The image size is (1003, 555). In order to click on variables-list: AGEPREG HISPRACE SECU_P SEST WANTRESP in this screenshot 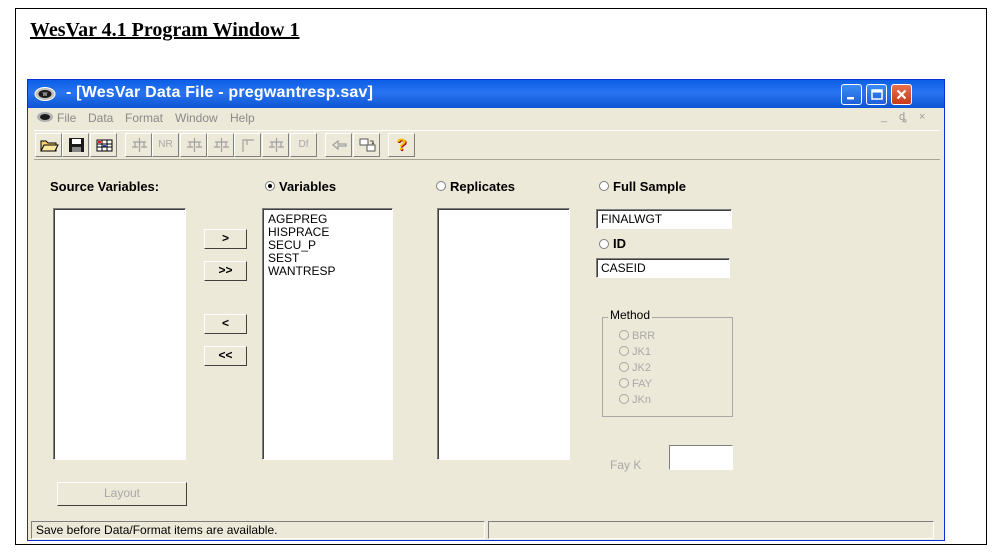, I will do `click(327, 334)`.